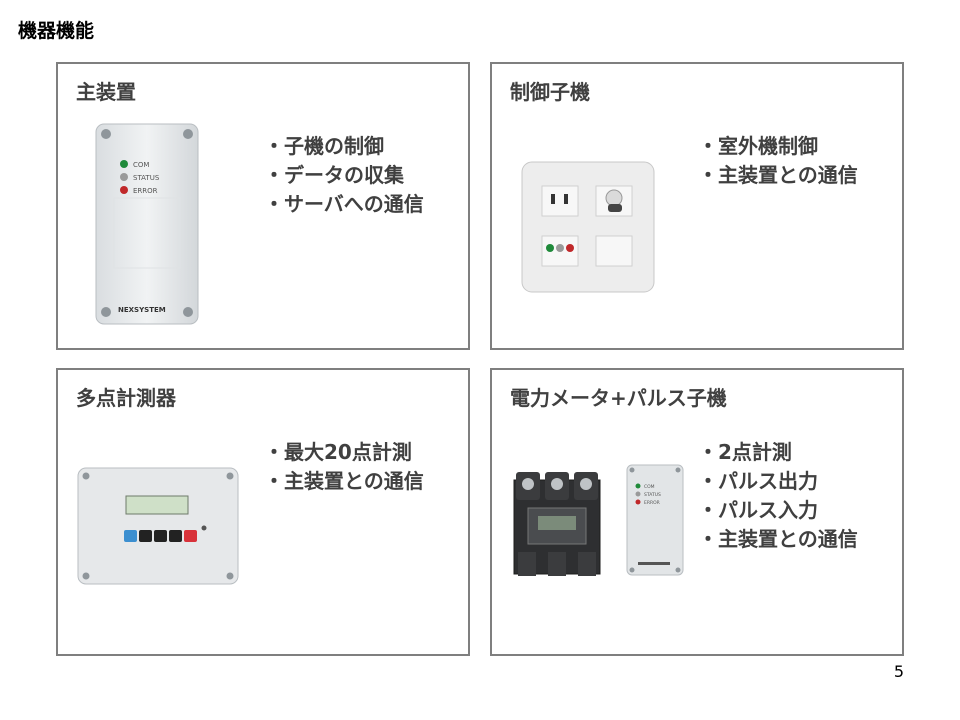 This screenshot has width=960, height=720. What do you see at coordinates (778, 496) in the screenshot?
I see `bullet-list: ・2点計測 ・パルス出力 ・パルス入力 ・主装置との通信` at bounding box center [778, 496].